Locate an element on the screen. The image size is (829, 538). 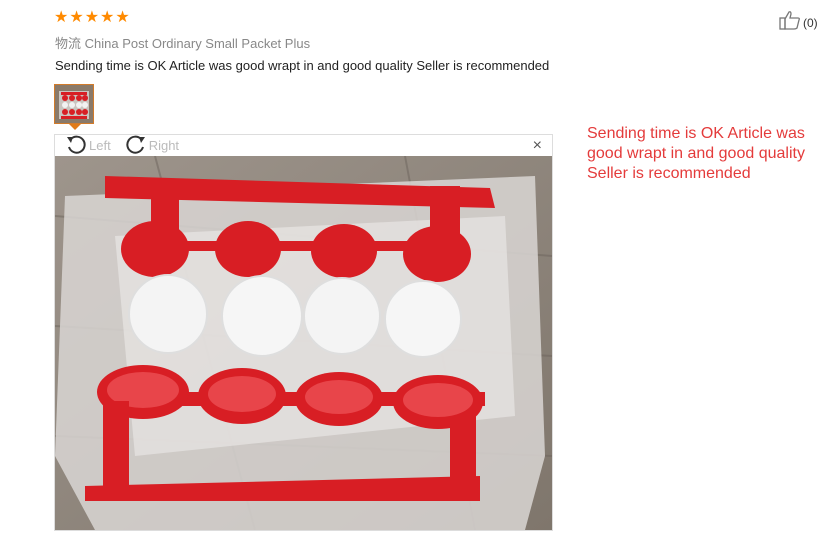
rating-stars: ★ ★ ★ ★ ★ is located at coordinates (92, 18).